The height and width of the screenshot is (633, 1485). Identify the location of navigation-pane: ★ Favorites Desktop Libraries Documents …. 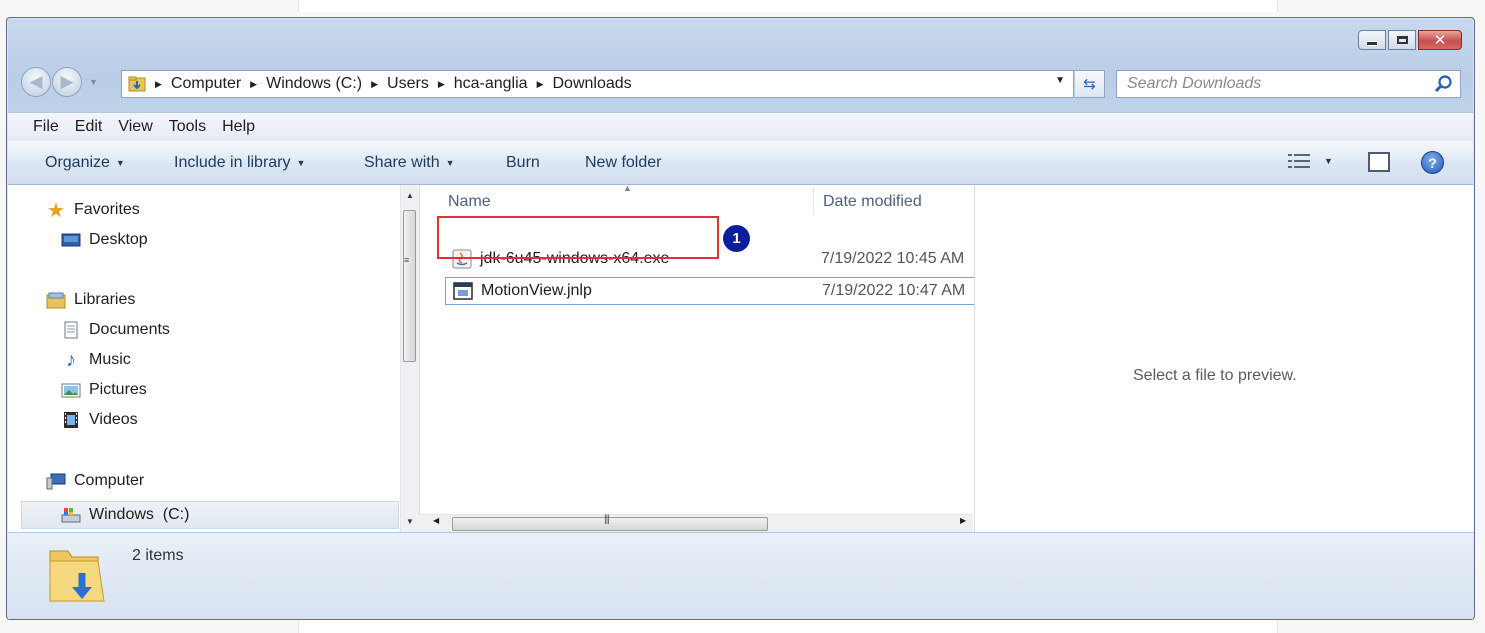
(204, 358).